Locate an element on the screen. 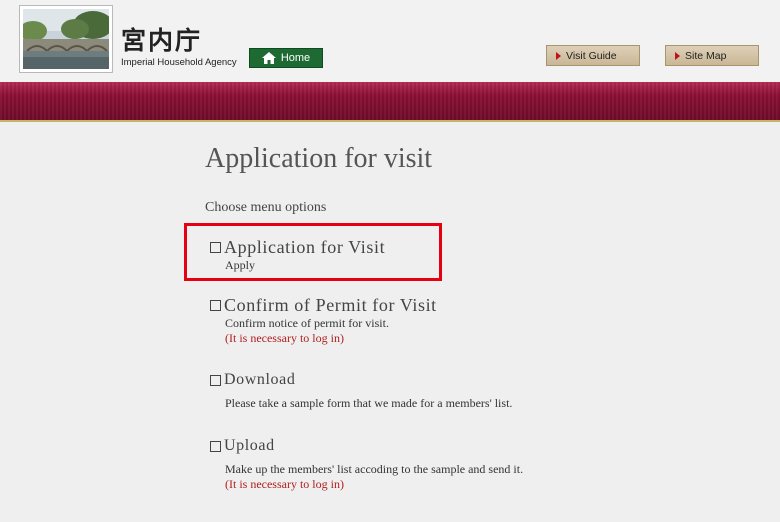 The width and height of the screenshot is (780, 522). visit-guide-button: Visit Guide is located at coordinates (593, 55).